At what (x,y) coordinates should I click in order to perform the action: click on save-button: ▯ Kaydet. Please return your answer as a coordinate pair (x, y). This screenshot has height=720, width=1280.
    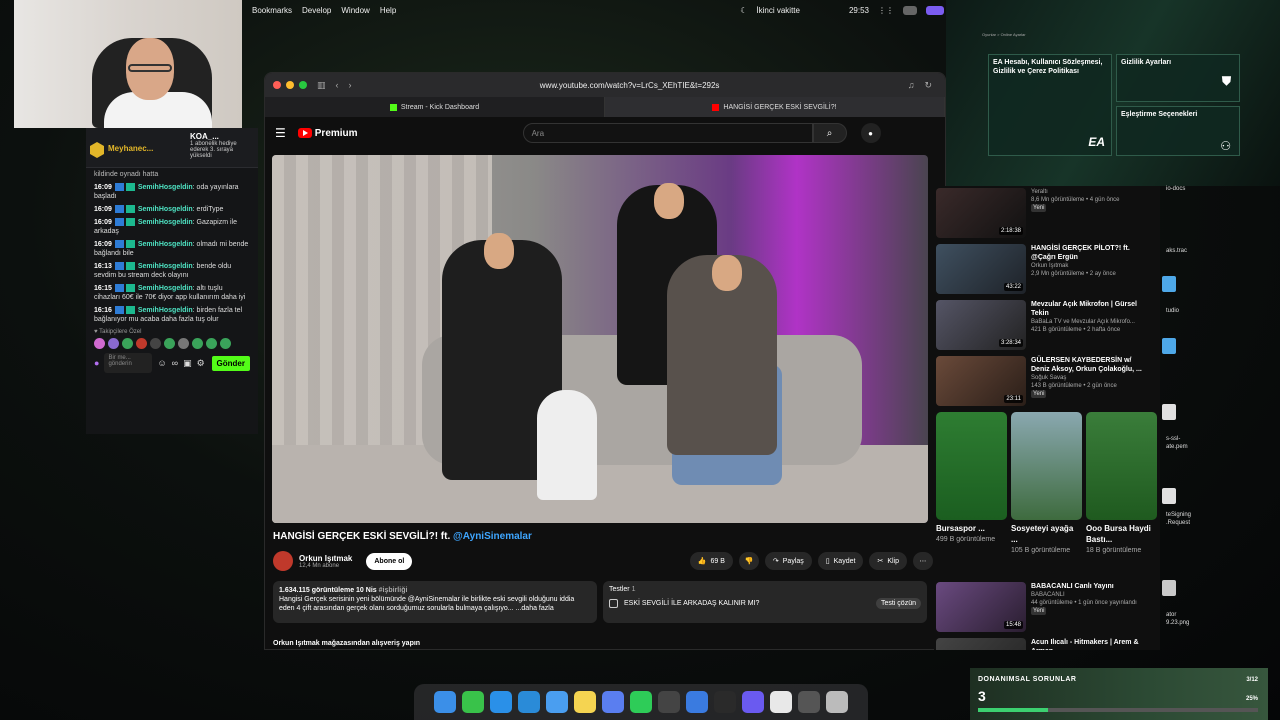
    Looking at the image, I should click on (840, 561).